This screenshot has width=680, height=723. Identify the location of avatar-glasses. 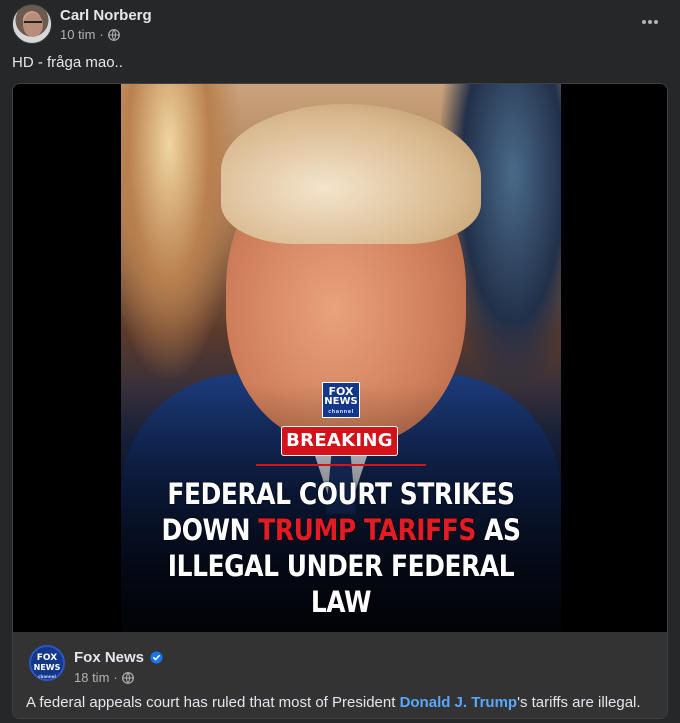
(33, 23).